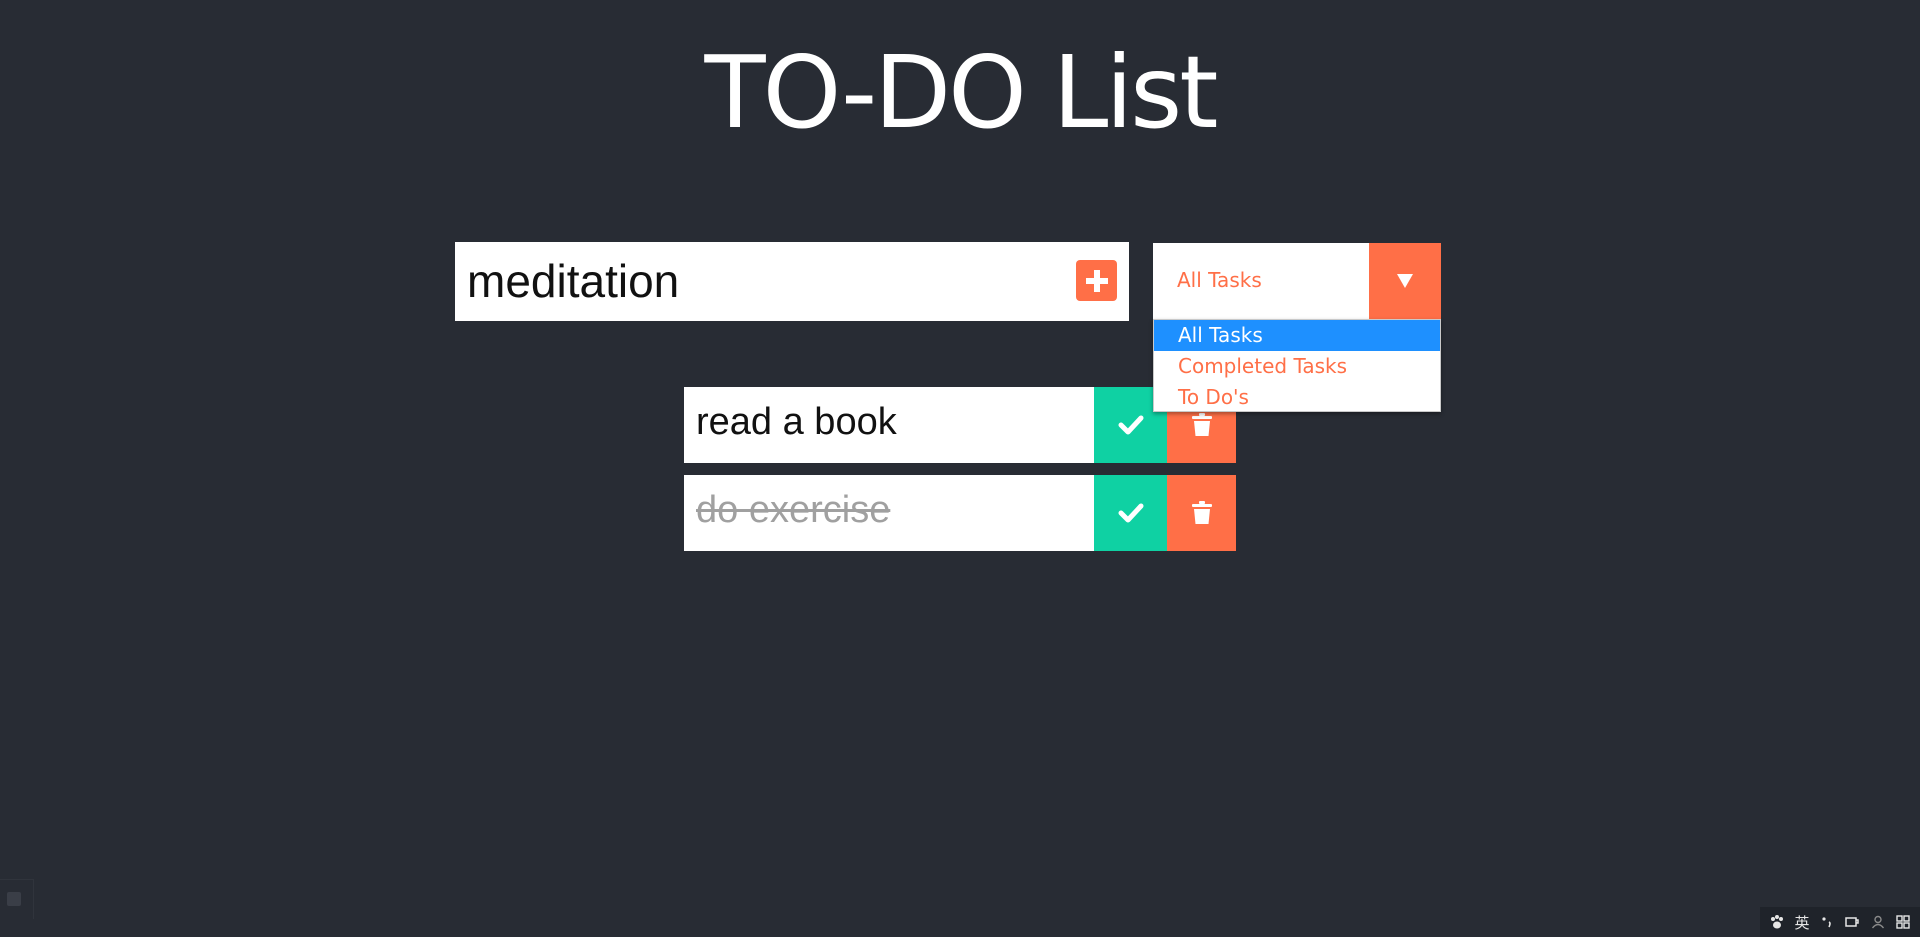  I want to click on todo-text: do exercise, so click(793, 510).